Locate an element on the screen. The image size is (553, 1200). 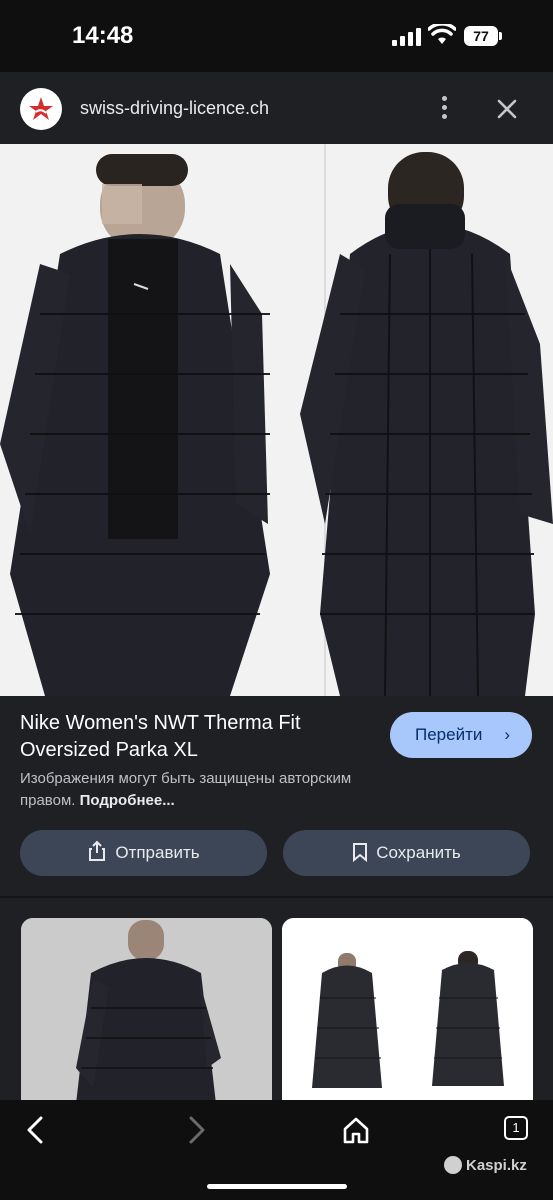
save-button: Сохранить is located at coordinates (406, 853).